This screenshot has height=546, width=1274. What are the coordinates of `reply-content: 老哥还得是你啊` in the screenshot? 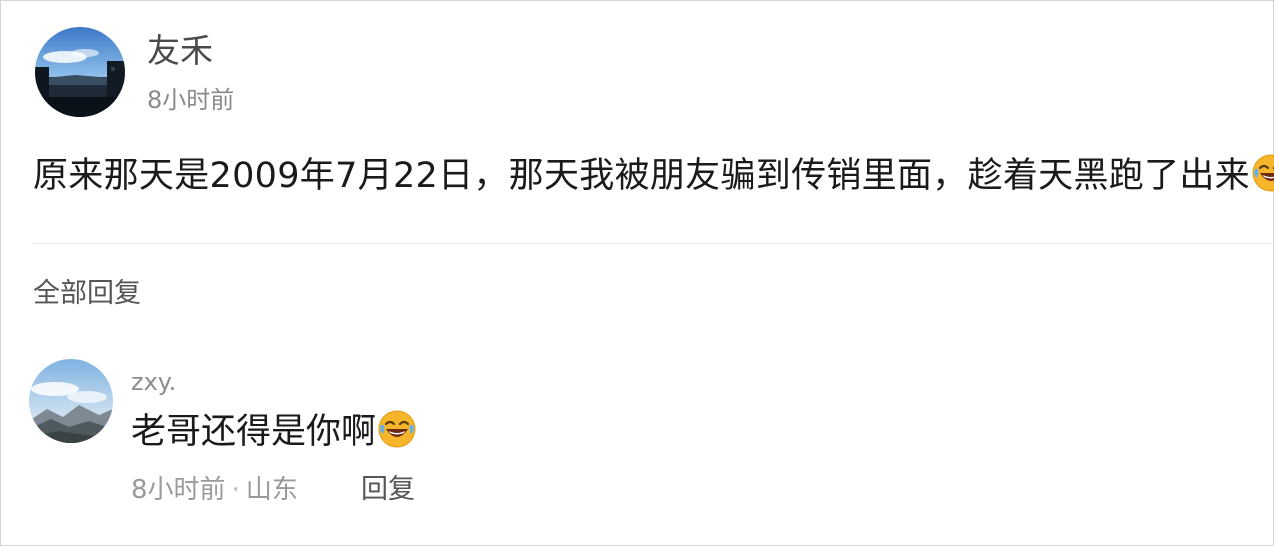 It's located at (274, 432).